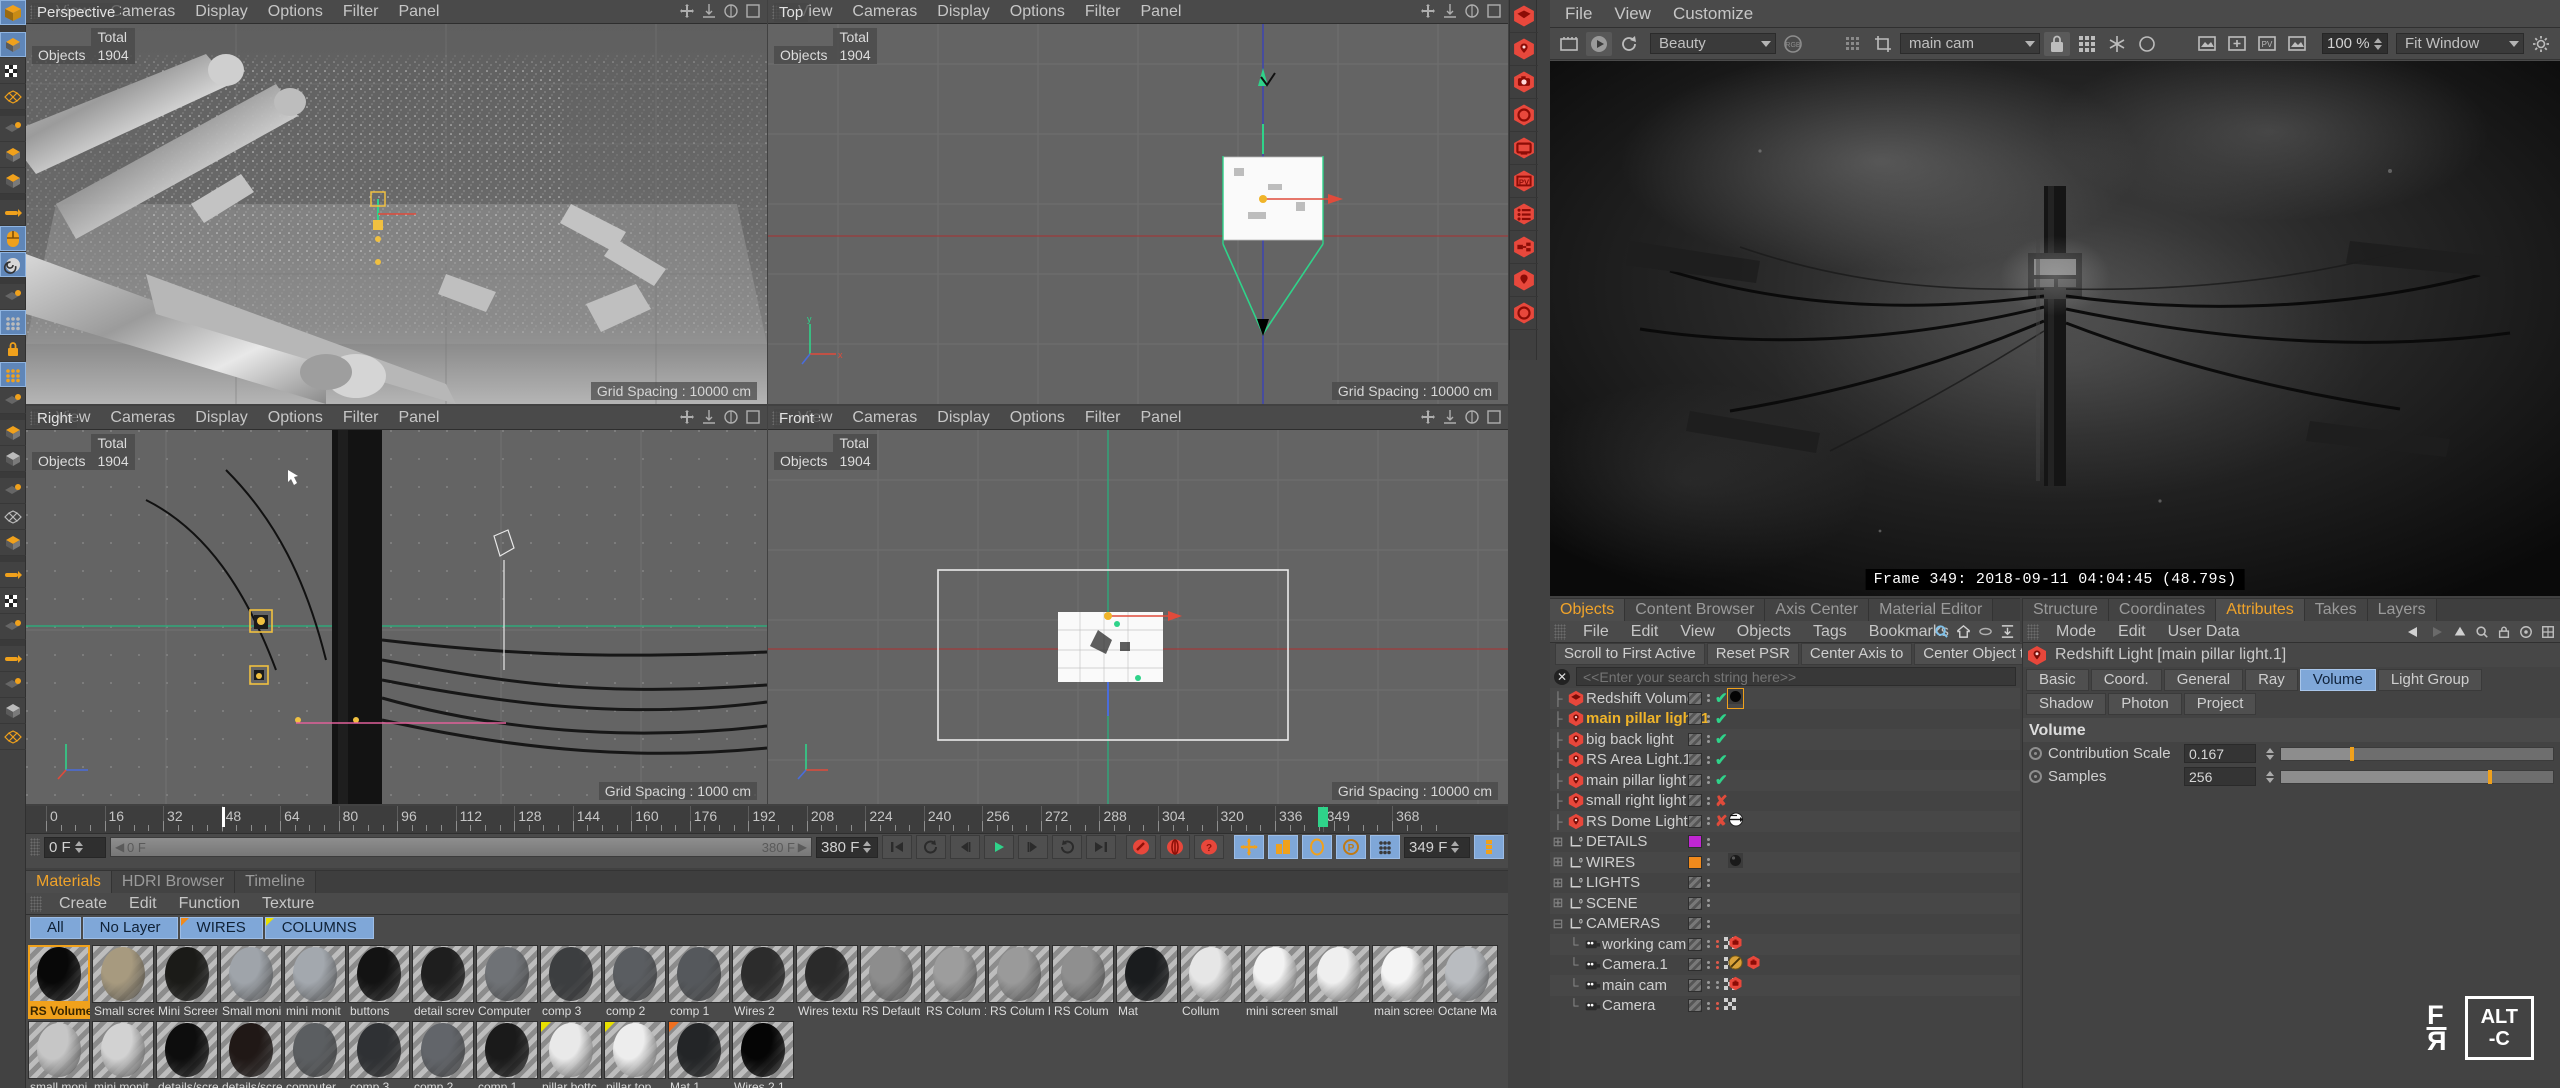 The height and width of the screenshot is (1088, 2560). What do you see at coordinates (1645, 632) in the screenshot?
I see `om-menu-edit: Edit` at bounding box center [1645, 632].